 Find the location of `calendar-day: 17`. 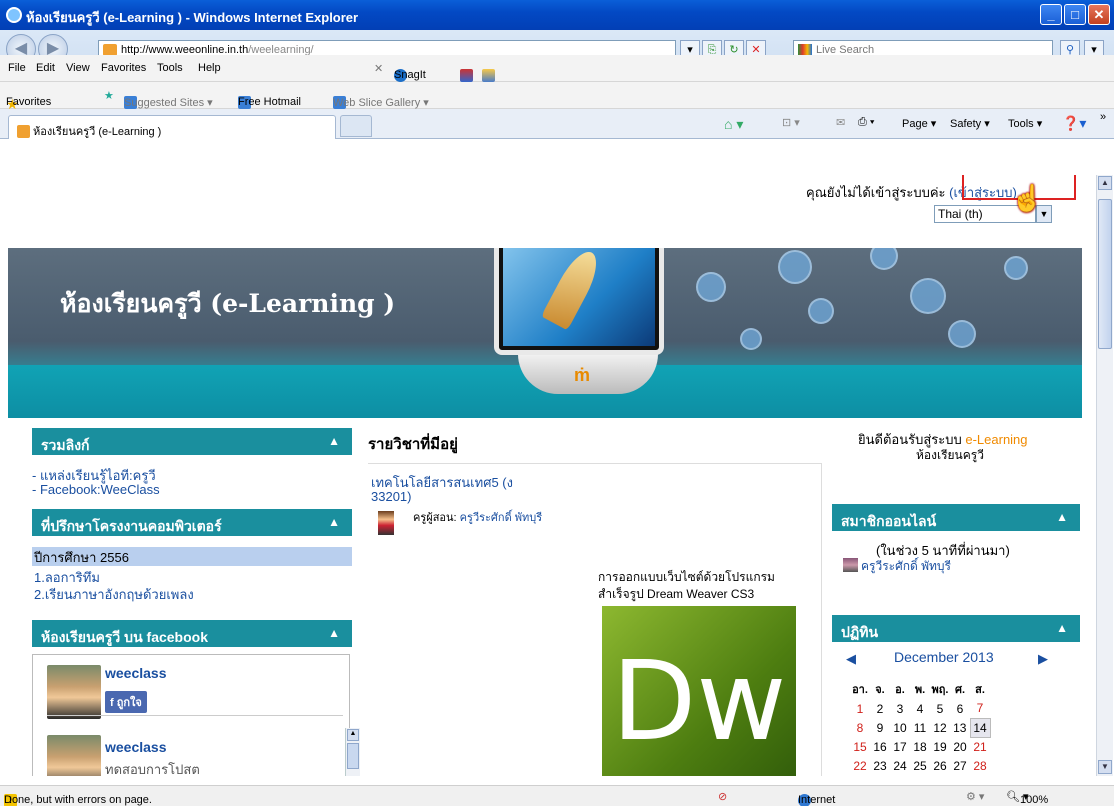

calendar-day: 17 is located at coordinates (900, 746).